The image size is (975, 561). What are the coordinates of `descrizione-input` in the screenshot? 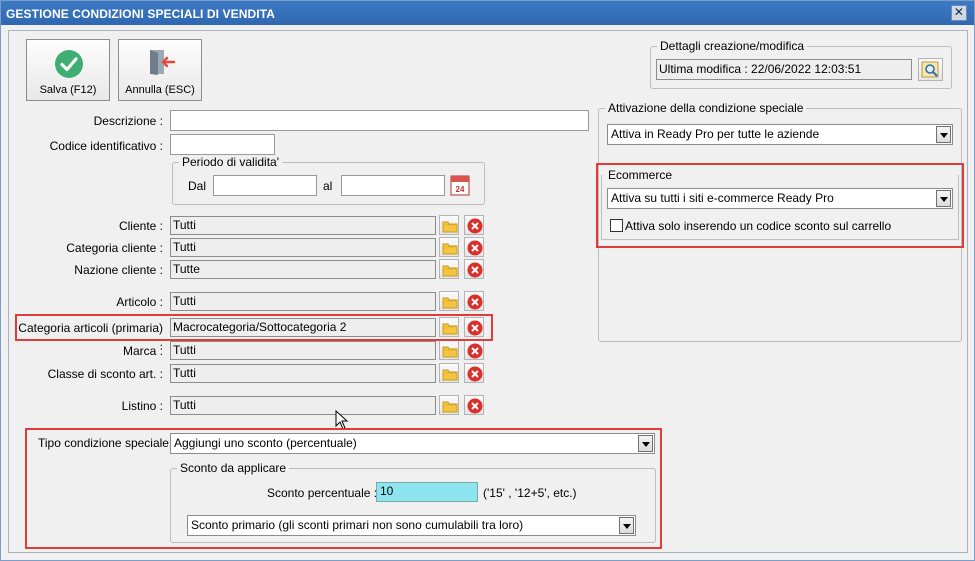 It's located at (379, 120).